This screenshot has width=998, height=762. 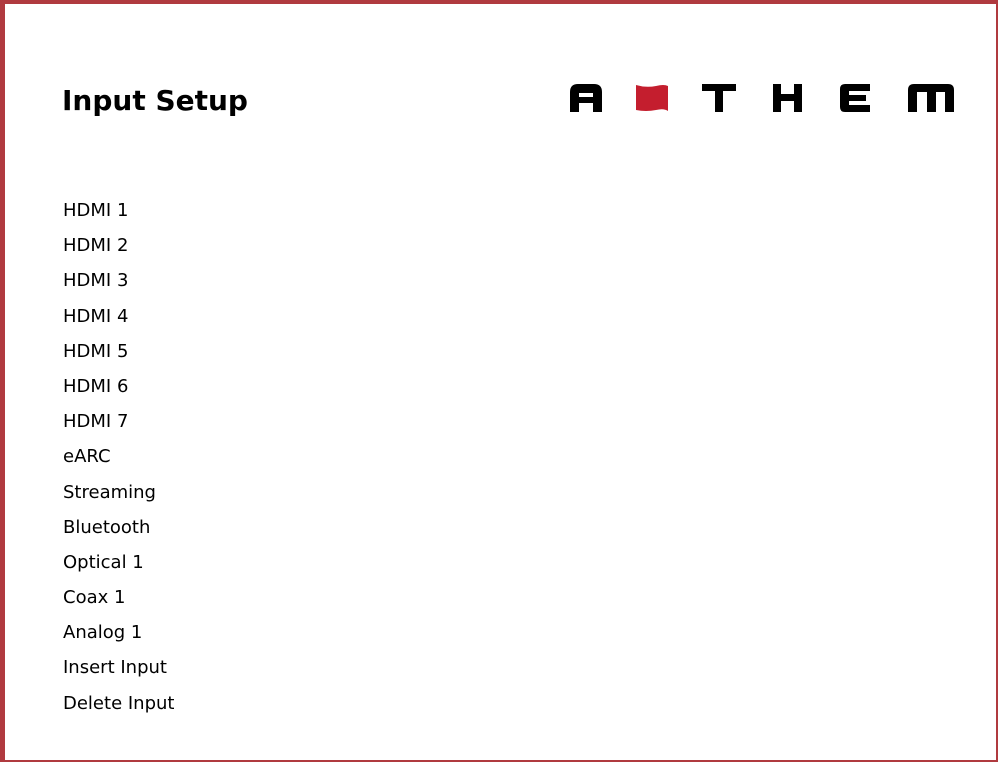 What do you see at coordinates (118, 215) in the screenshot?
I see `input-item-hdmi-1: HDMI 1` at bounding box center [118, 215].